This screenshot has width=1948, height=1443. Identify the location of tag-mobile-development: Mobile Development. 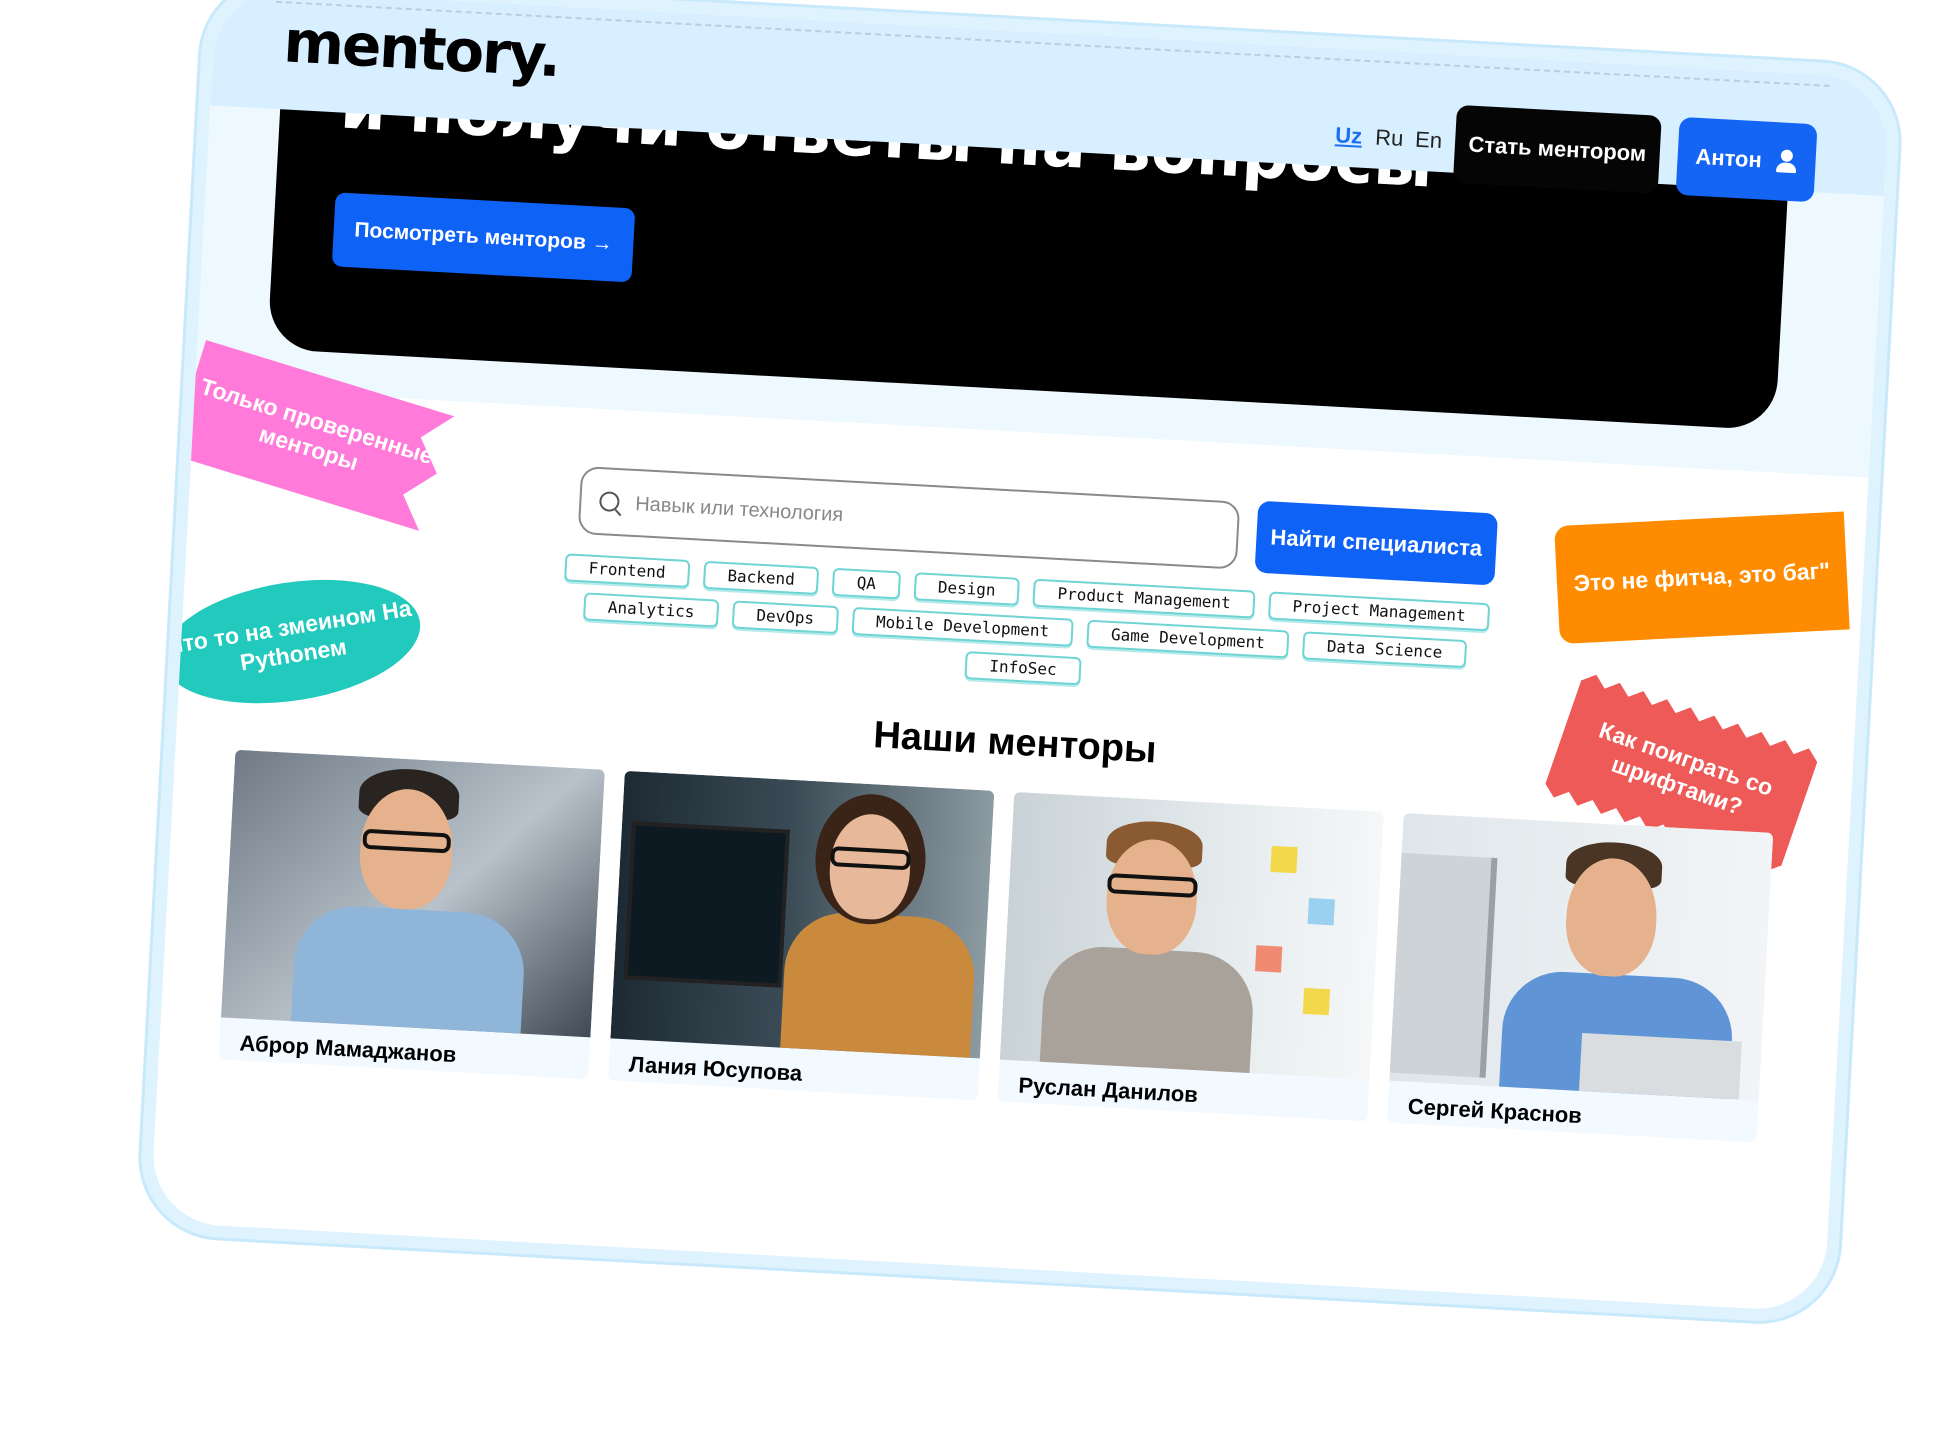
(962, 626).